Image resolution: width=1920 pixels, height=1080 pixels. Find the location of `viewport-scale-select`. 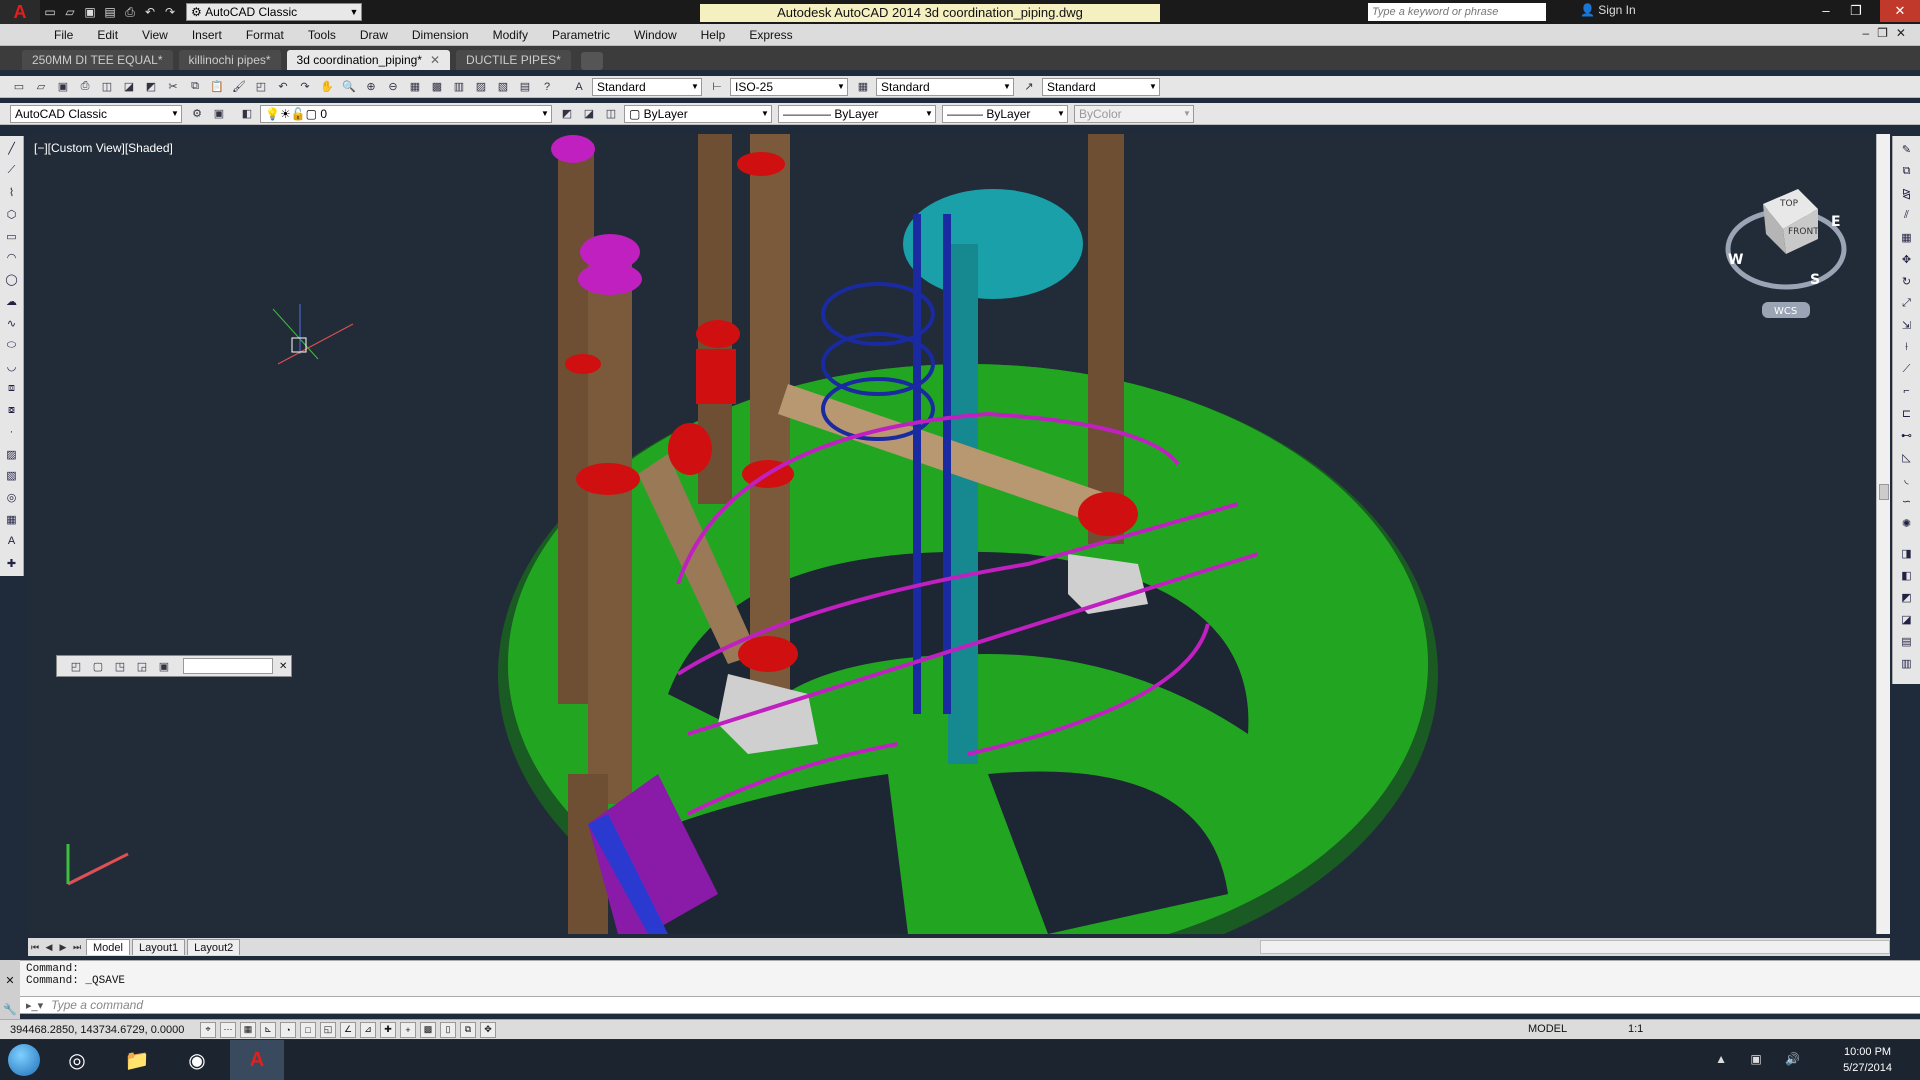

viewport-scale-select is located at coordinates (228, 666).